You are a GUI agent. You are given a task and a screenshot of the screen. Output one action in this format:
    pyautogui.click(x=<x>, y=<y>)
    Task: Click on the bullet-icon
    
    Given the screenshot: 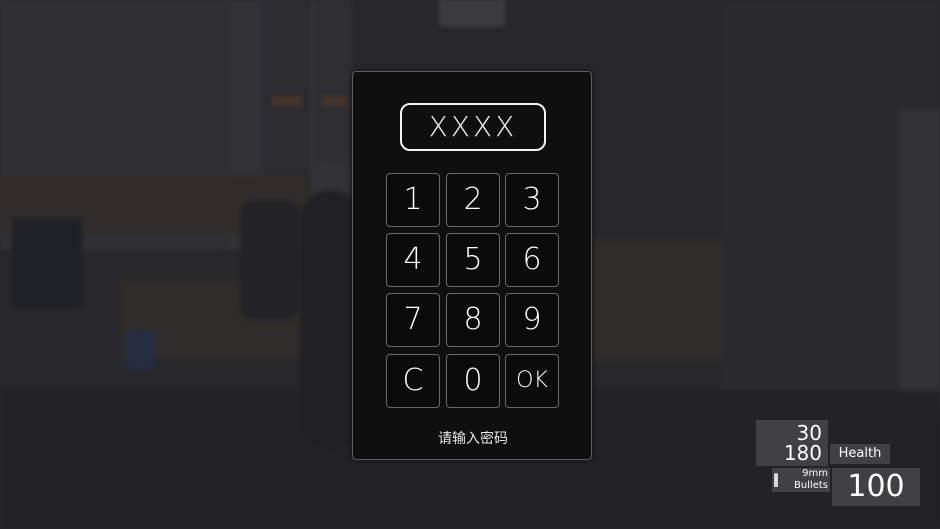 What is the action you would take?
    pyautogui.click(x=776, y=480)
    